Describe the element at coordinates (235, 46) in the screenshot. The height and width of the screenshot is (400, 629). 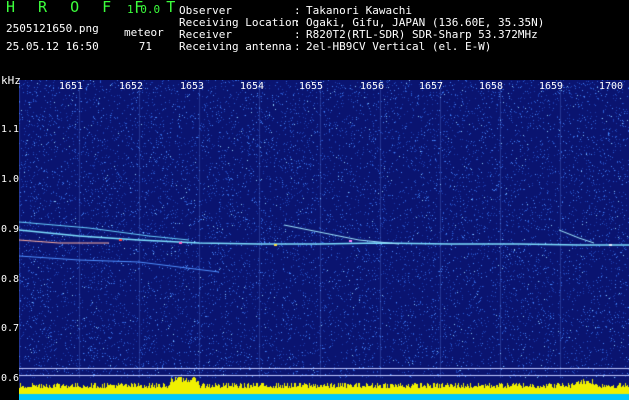
I see `antenna-label: Receiving antenna` at that location.